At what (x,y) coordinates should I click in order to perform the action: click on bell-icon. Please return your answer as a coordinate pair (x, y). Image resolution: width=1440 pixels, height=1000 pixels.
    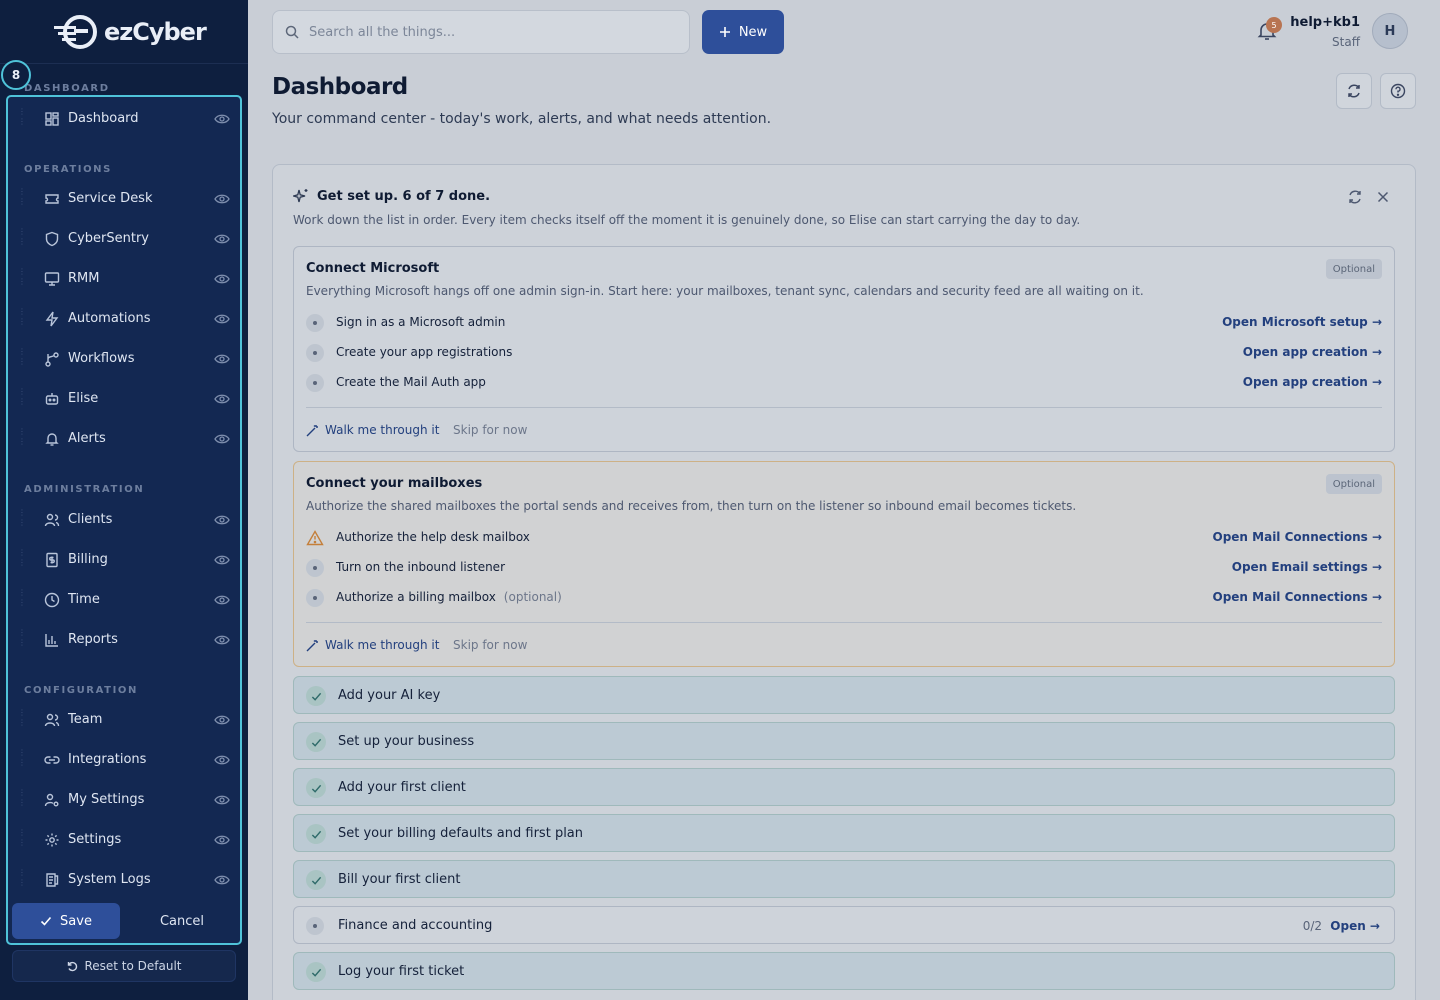
    Looking at the image, I should click on (52, 439).